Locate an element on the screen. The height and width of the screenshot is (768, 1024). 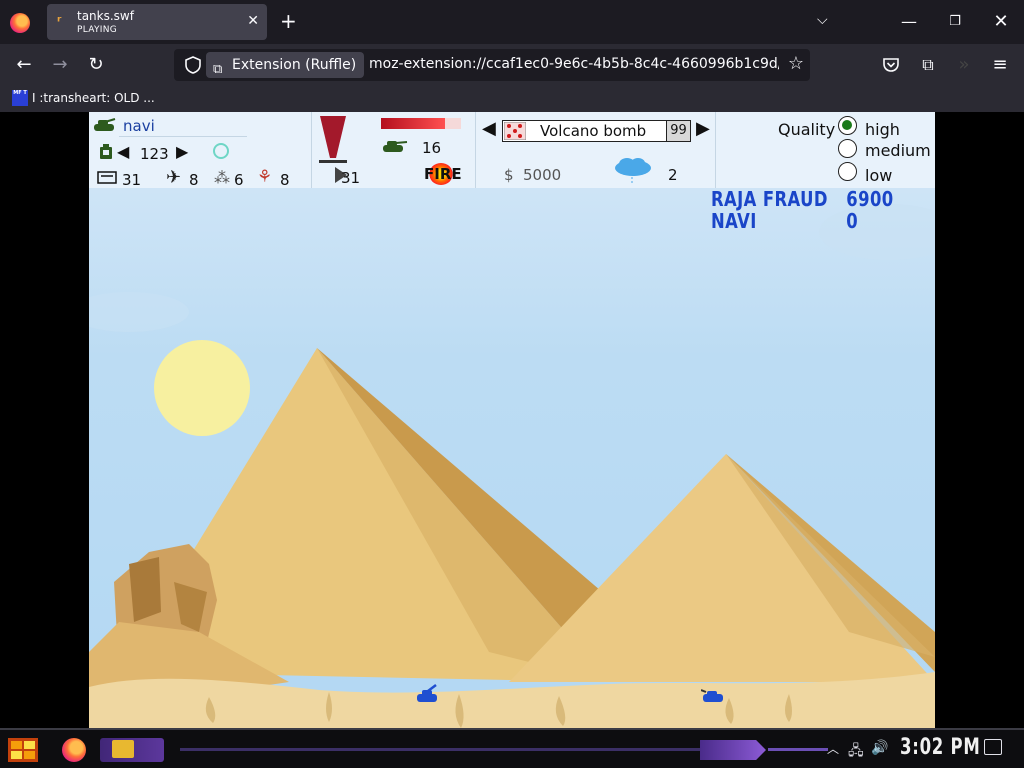
tank-icon is located at coordinates (105, 124).